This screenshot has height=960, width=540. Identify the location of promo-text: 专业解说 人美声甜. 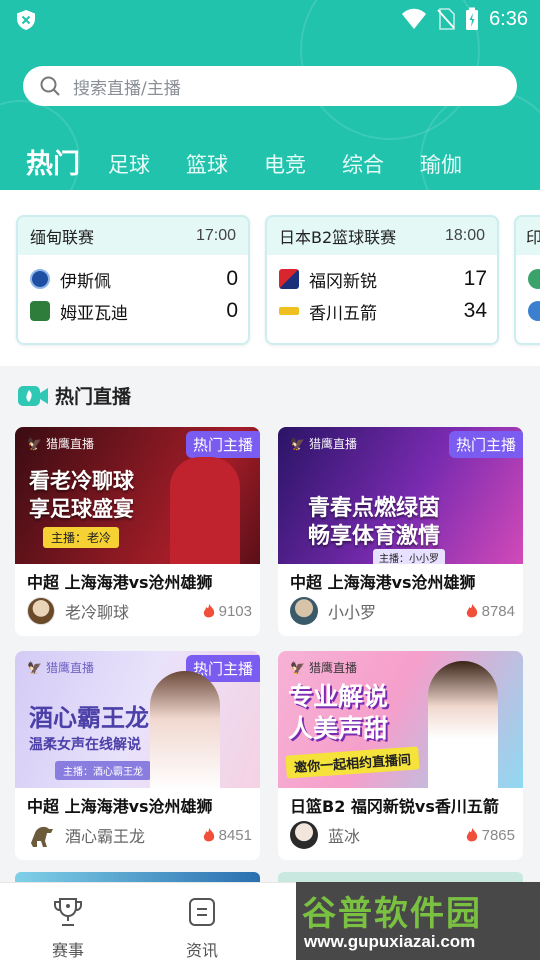
(338, 713).